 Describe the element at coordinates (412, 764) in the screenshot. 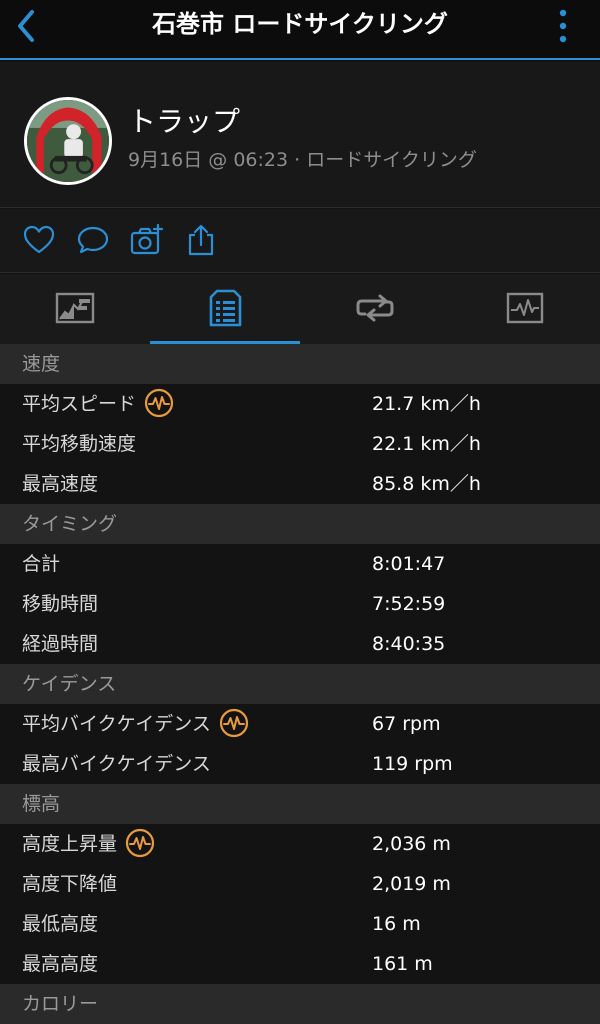

I see `stat-value: 119 rpm` at that location.